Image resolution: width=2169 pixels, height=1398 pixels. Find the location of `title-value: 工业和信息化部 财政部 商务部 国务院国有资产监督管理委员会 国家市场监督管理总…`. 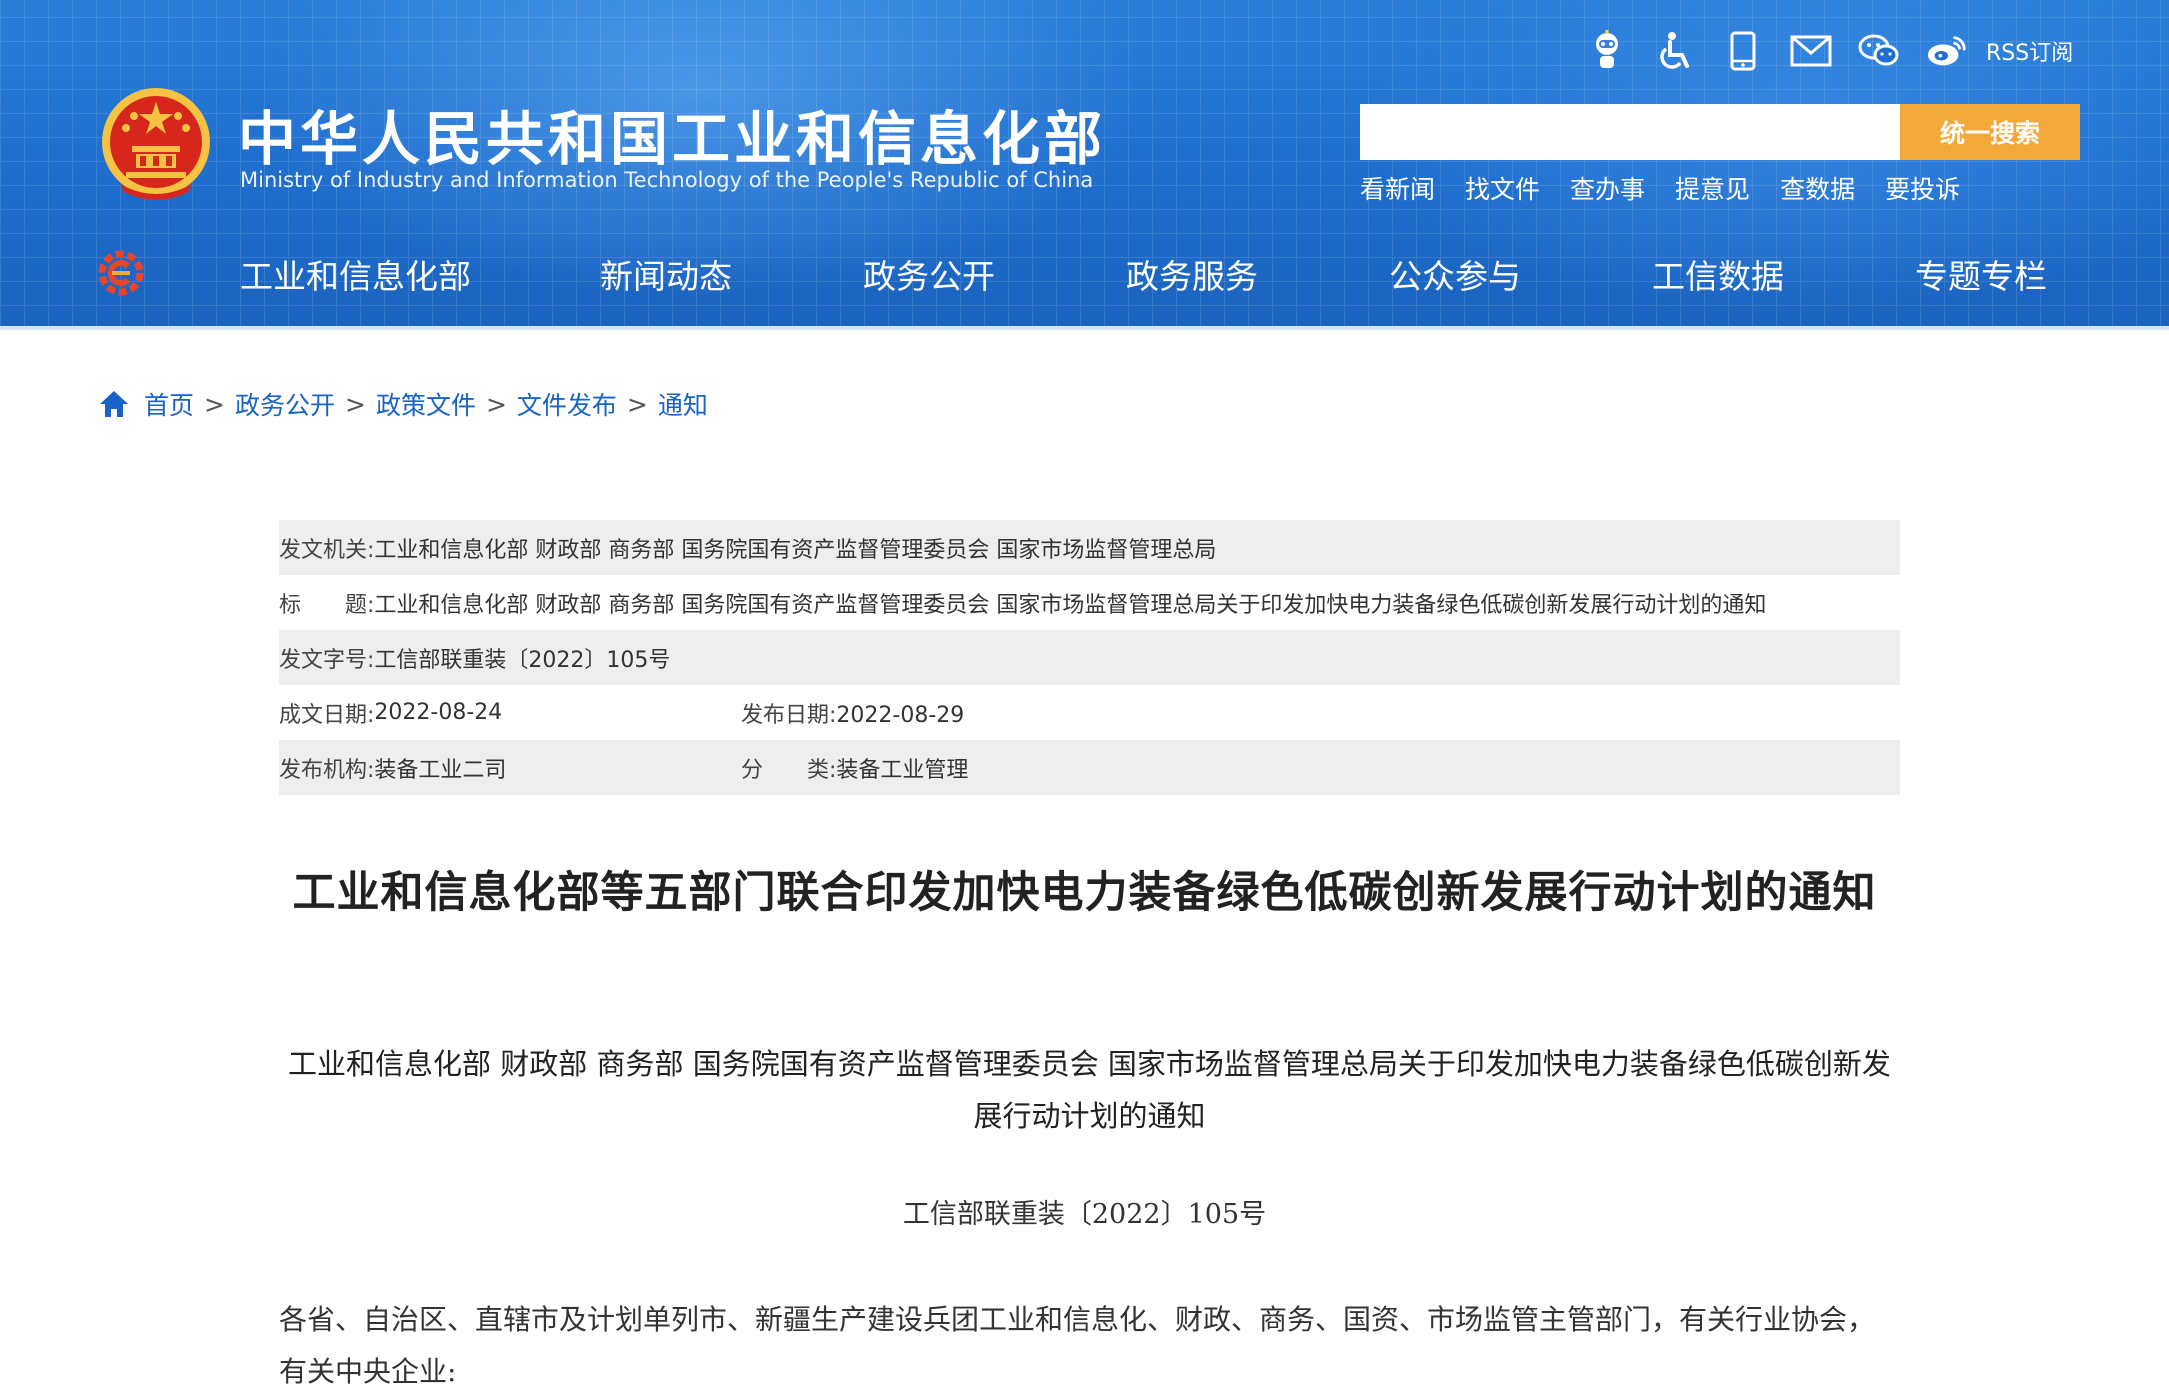

title-value: 工业和信息化部 财政部 商务部 国务院国有资产监督管理委员会 国家市场监督管理总… is located at coordinates (1070, 605).